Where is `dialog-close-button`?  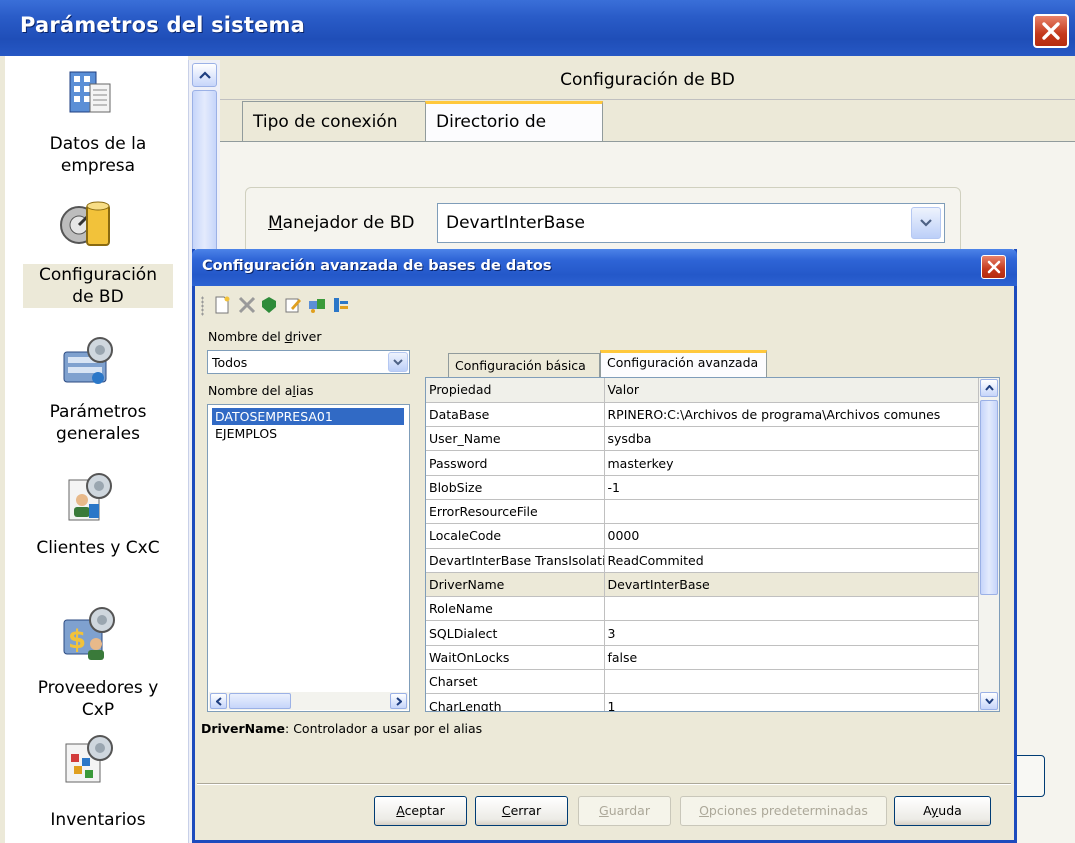 dialog-close-button is located at coordinates (993, 267).